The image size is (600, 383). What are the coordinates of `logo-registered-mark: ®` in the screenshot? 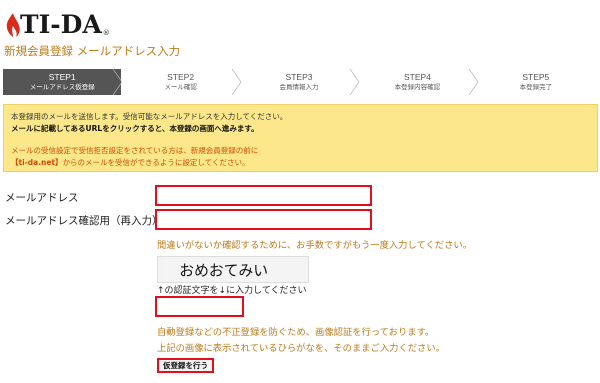 It's located at (106, 33).